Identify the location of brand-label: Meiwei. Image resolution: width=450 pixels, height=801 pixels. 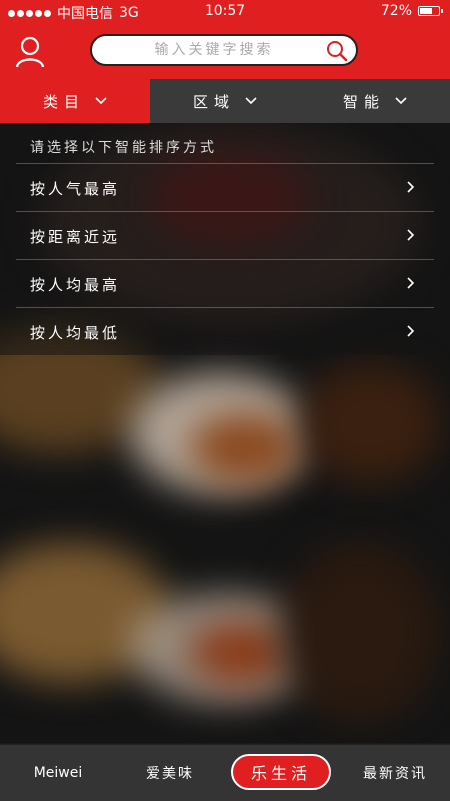
(58, 773).